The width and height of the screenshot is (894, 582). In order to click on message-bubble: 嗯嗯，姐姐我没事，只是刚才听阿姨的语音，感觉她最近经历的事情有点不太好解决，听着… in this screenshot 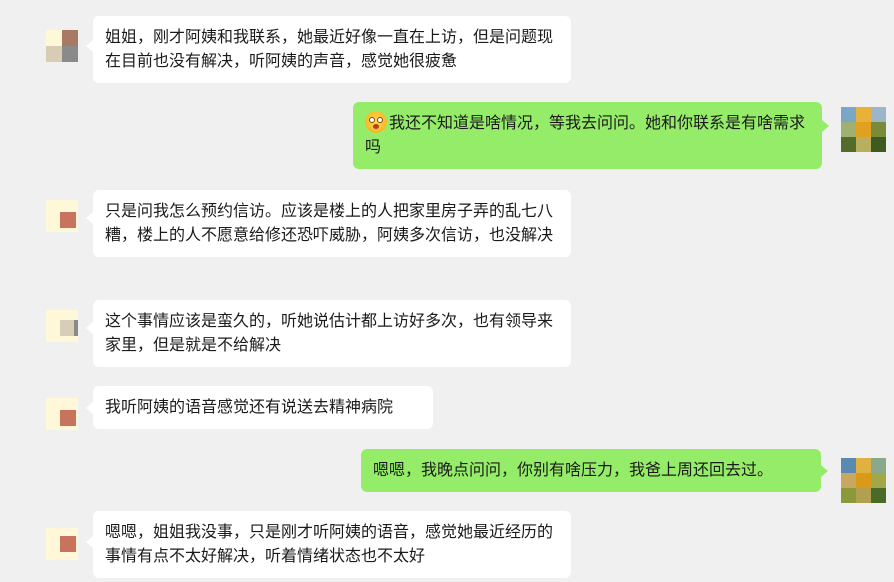, I will do `click(332, 544)`.